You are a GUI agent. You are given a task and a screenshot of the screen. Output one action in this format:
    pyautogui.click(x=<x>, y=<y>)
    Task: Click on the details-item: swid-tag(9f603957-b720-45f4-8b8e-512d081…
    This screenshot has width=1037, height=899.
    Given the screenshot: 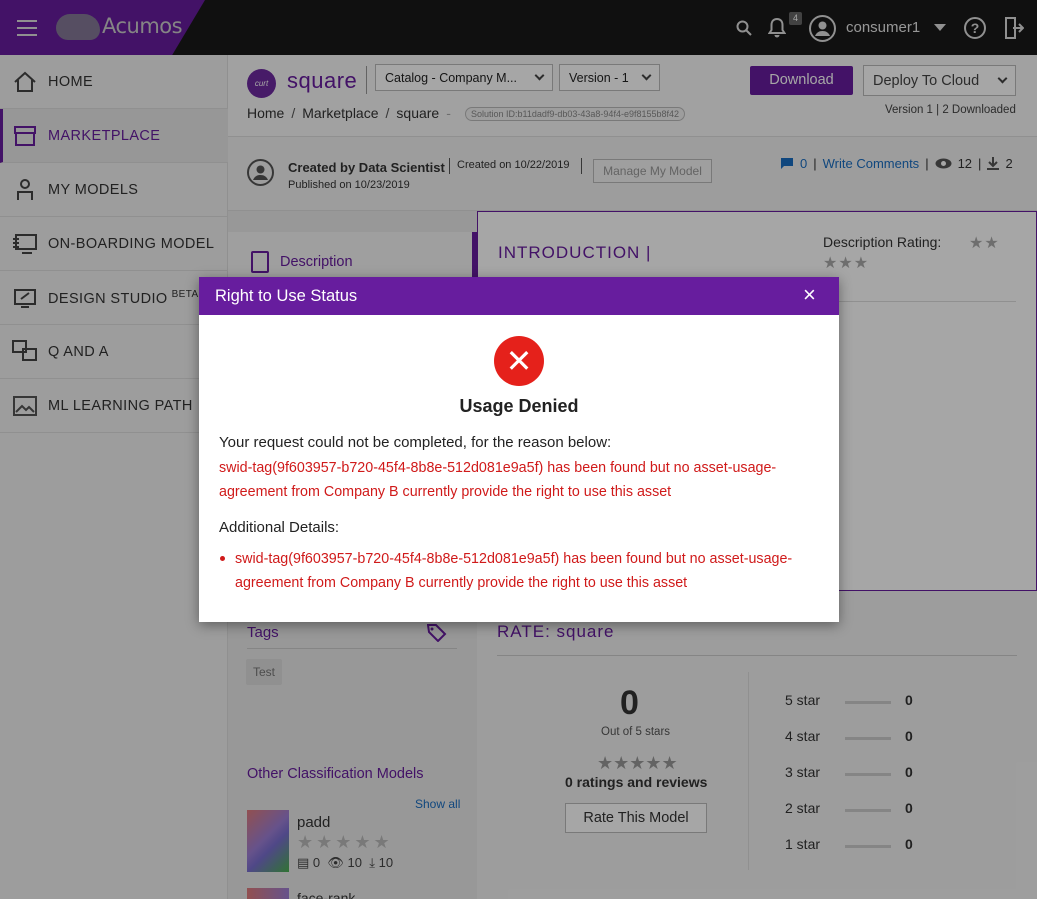 What is the action you would take?
    pyautogui.click(x=514, y=571)
    